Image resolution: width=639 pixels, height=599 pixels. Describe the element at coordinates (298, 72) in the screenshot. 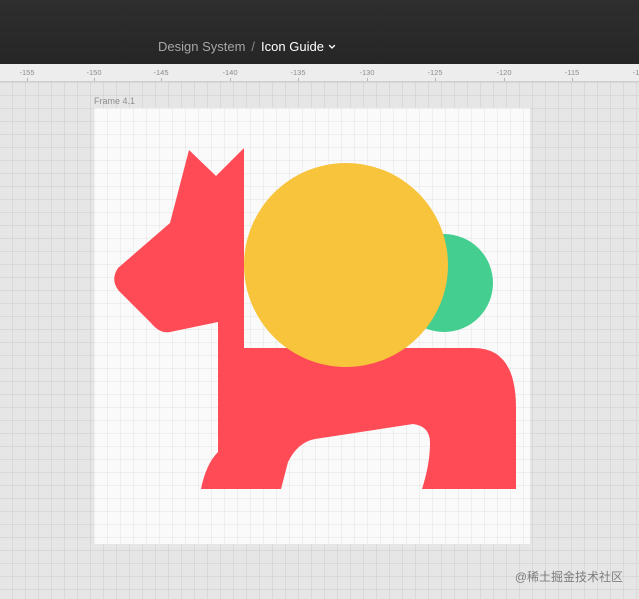

I see `ruler-tick: -135` at that location.